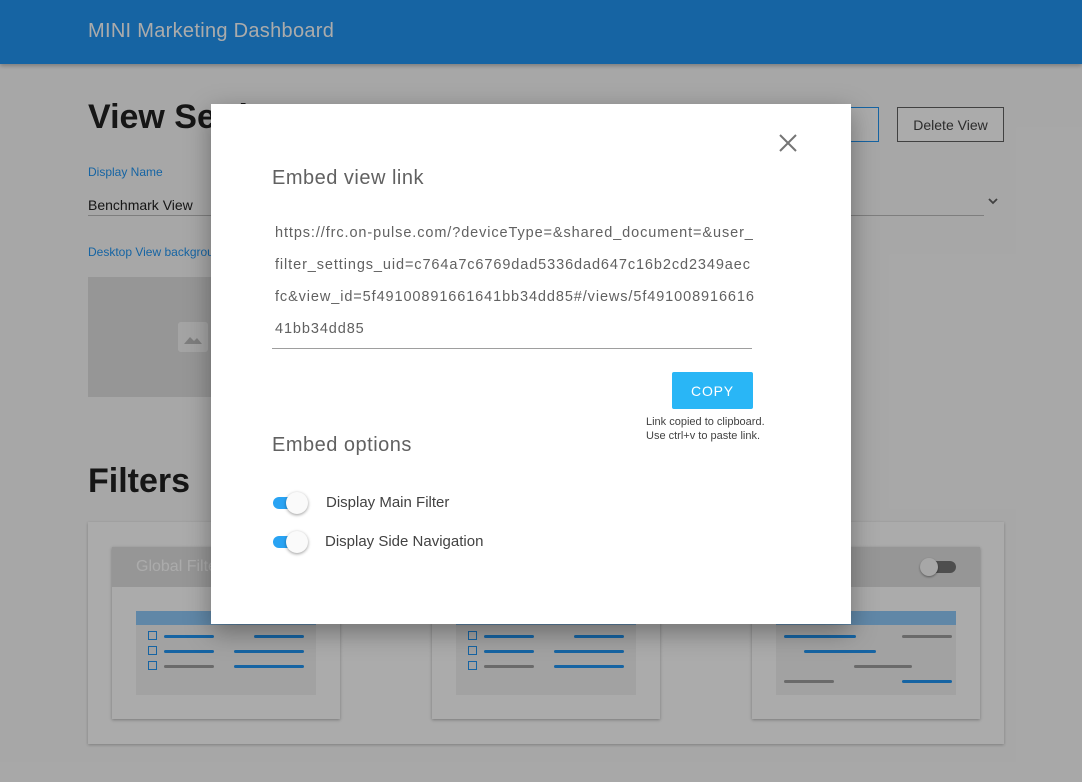 This screenshot has height=782, width=1082. I want to click on close-icon, so click(788, 143).